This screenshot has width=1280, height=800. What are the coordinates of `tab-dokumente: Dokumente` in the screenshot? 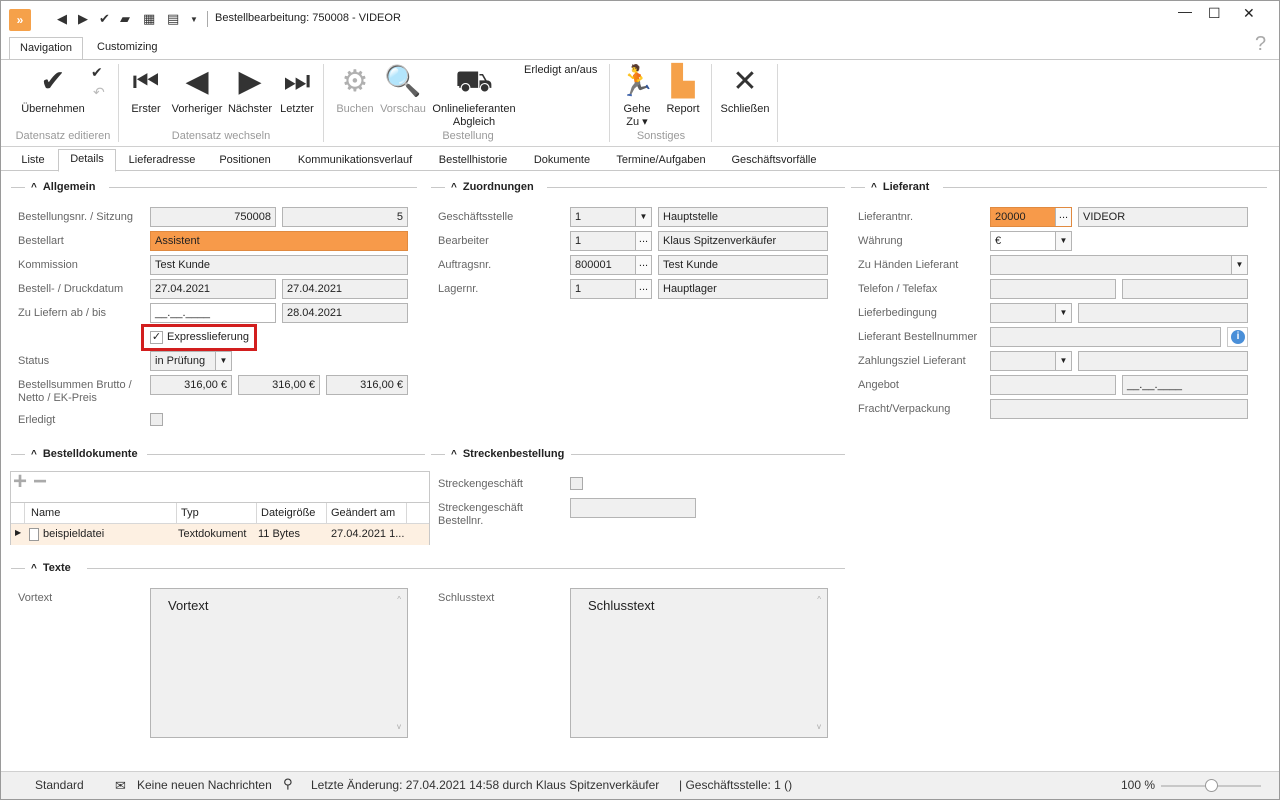 It's located at (562, 161).